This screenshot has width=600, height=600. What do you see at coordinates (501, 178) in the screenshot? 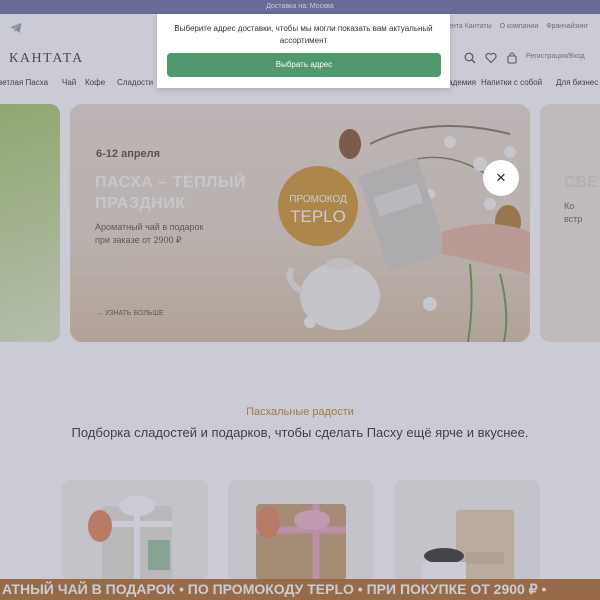
I see `close-icon: ×` at bounding box center [501, 178].